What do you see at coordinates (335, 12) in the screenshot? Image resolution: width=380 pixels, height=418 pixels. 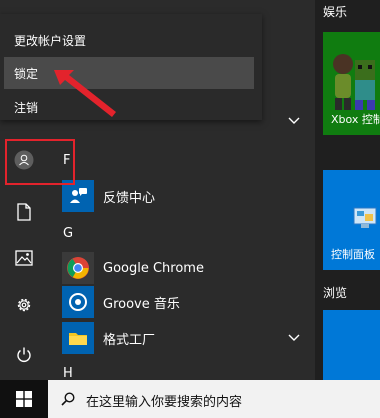 I see `group-title-entertainment: 娱乐` at bounding box center [335, 12].